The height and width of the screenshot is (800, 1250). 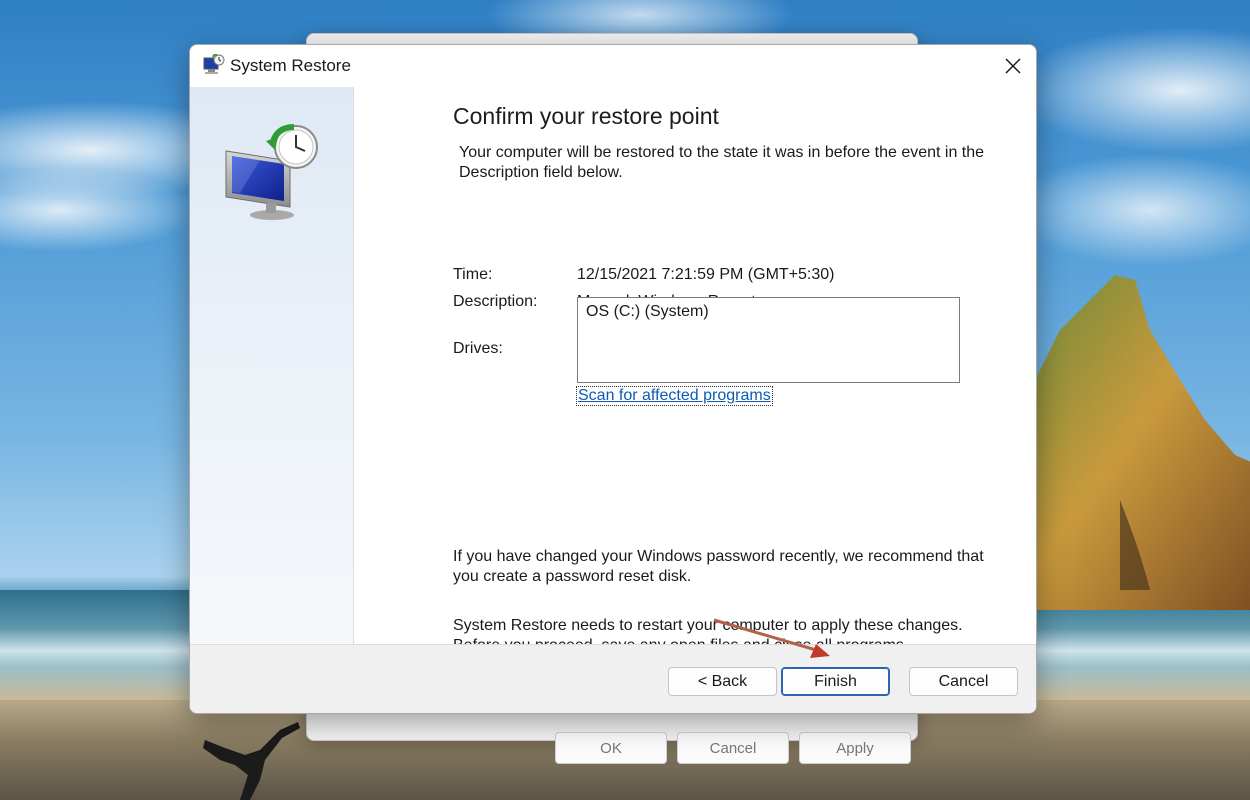 I want to click on finish-button: Finish, so click(x=835, y=681).